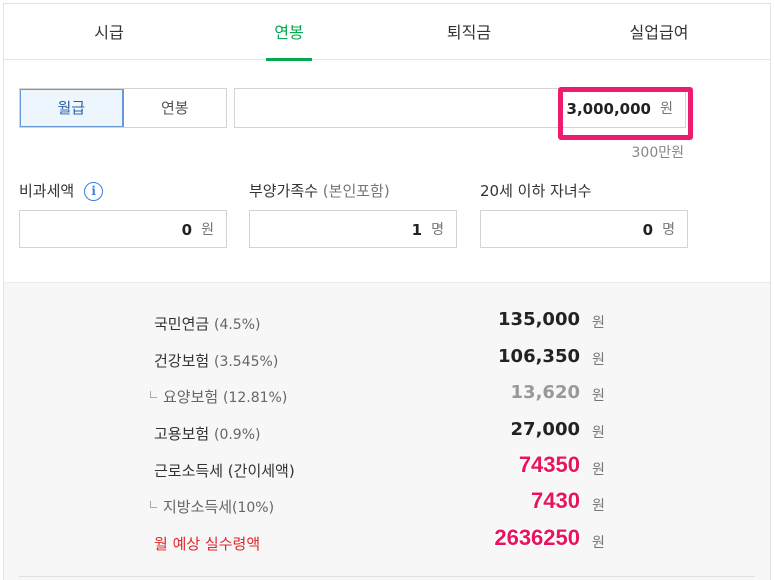  What do you see at coordinates (379, 358) in the screenshot?
I see `health-row: 건강보험 (3.545%) 106,350 원` at bounding box center [379, 358].